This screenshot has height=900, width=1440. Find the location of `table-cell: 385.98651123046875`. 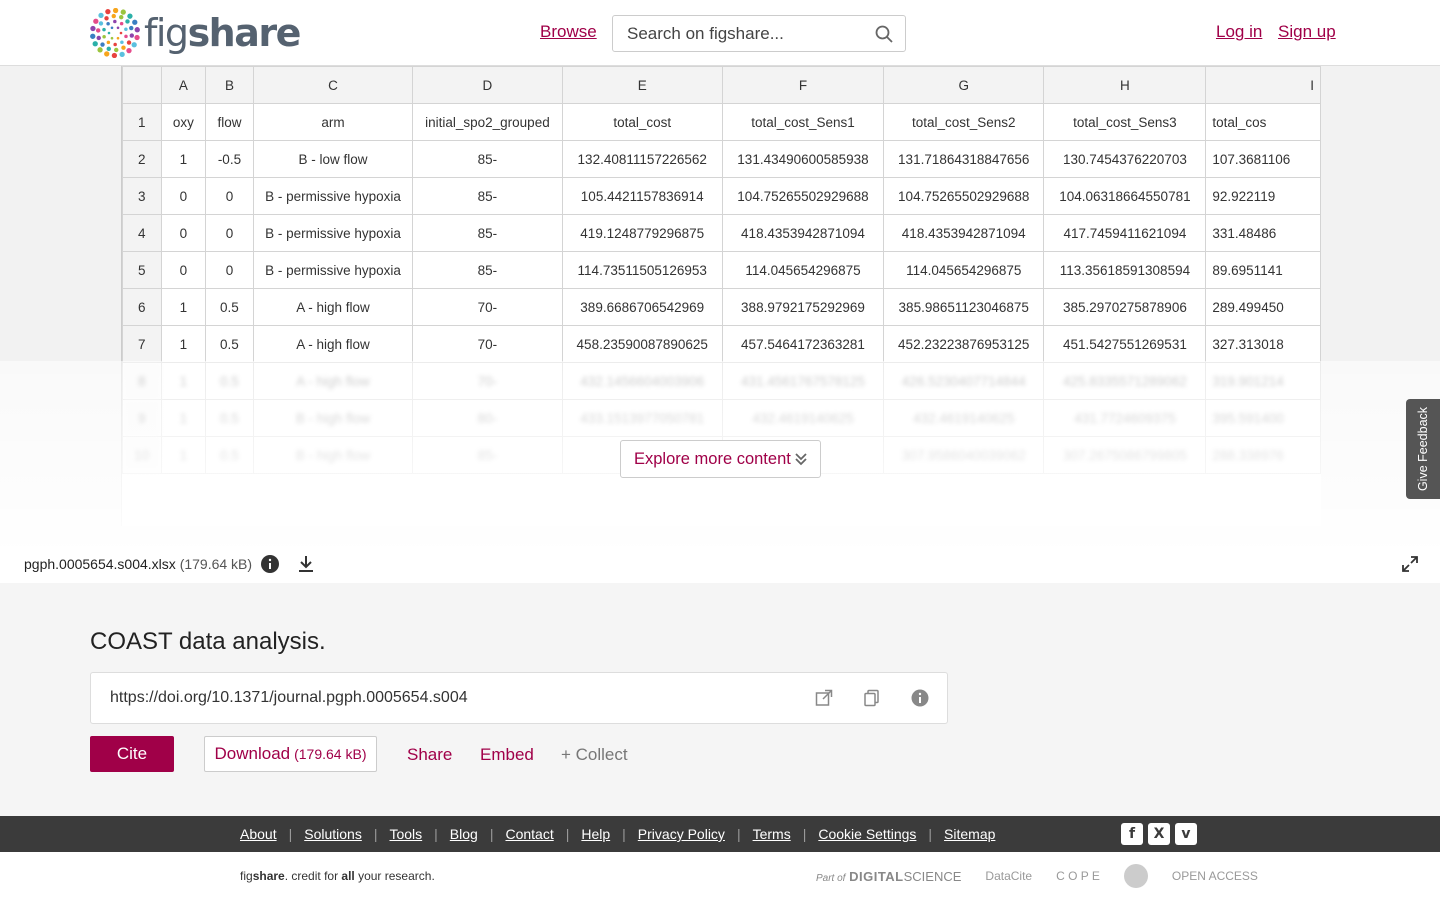

table-cell: 385.98651123046875 is located at coordinates (964, 307).